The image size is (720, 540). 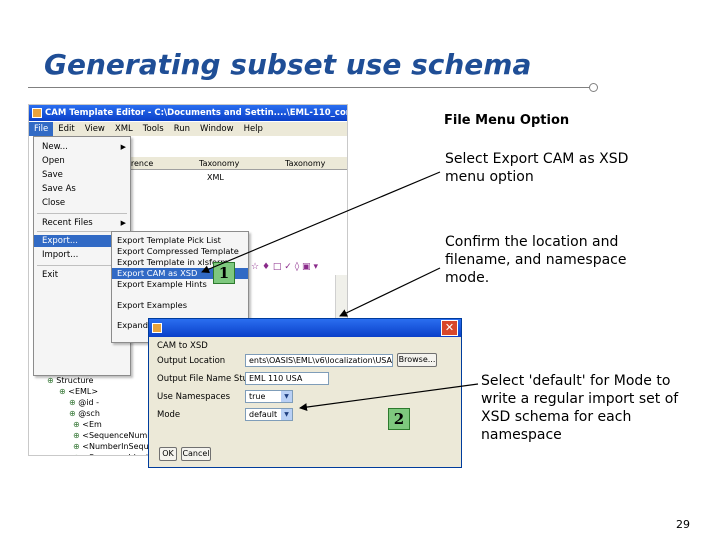 What do you see at coordinates (219, 163) in the screenshot?
I see `column-taxonomy-1: Taxonomy` at bounding box center [219, 163].